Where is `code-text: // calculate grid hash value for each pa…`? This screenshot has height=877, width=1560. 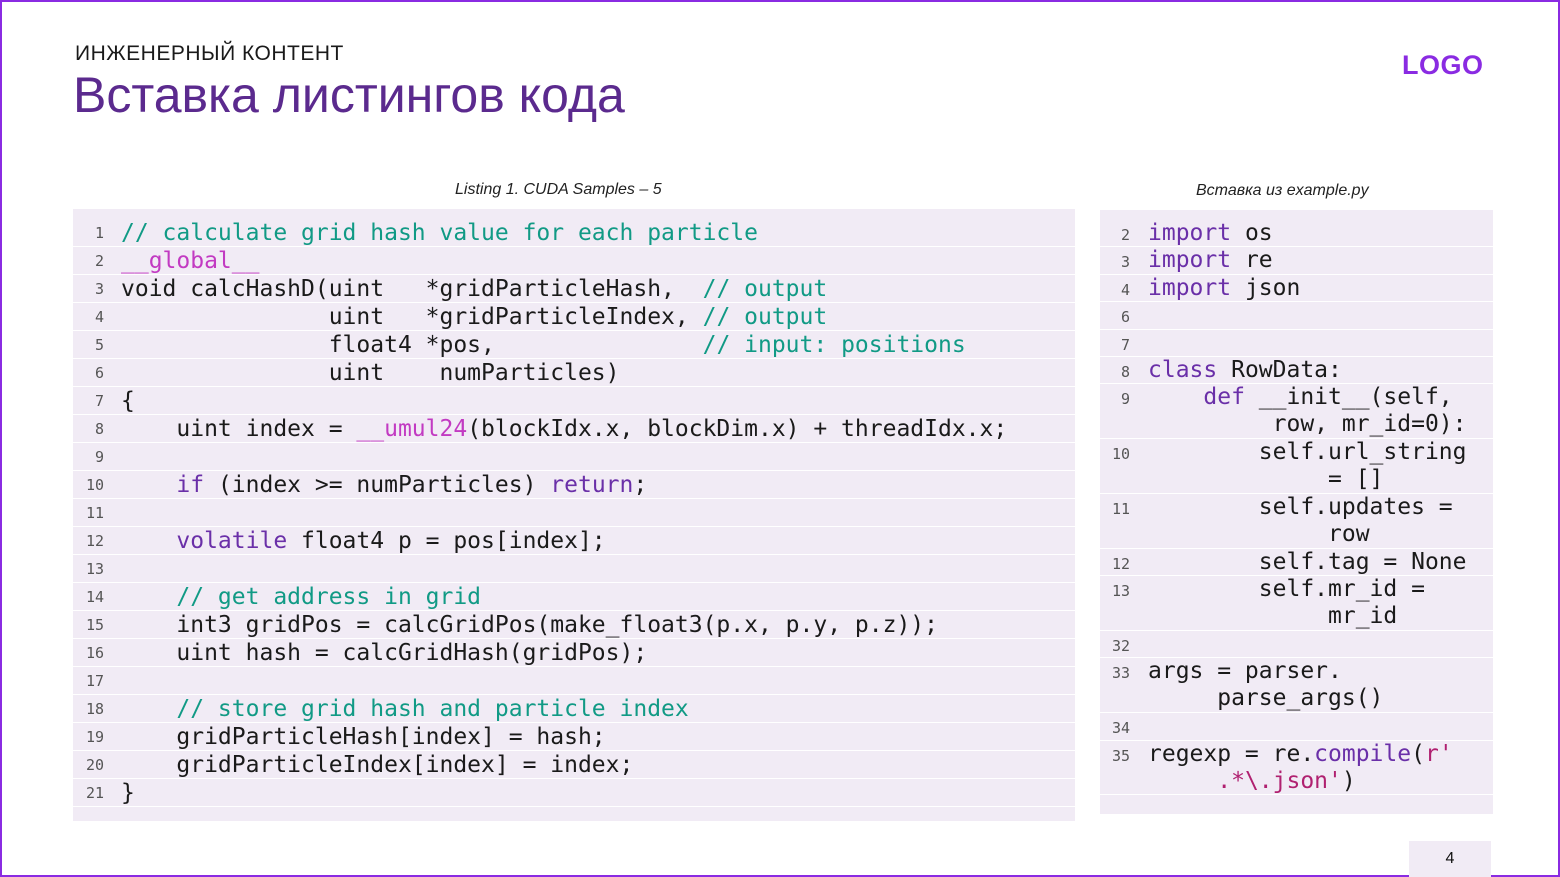
code-text: // calculate grid hash value for each pa… is located at coordinates (439, 233).